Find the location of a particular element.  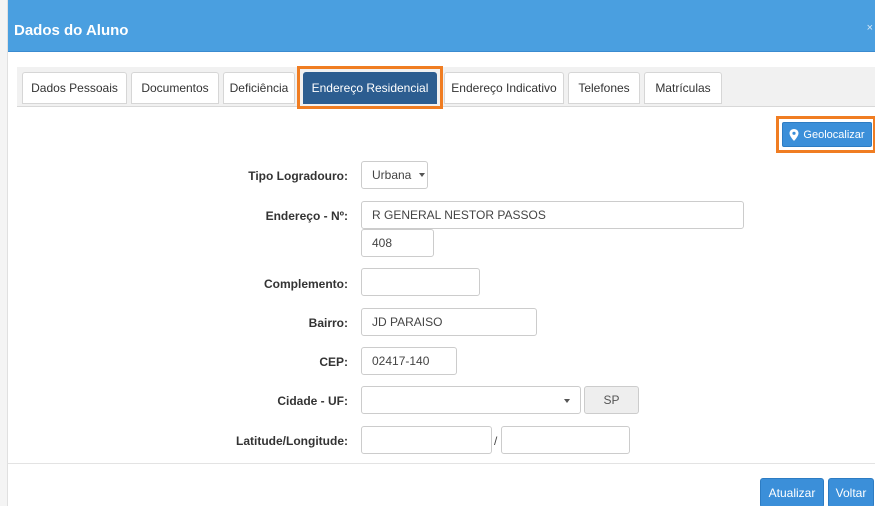

tab-telefones: Telefones is located at coordinates (604, 88).